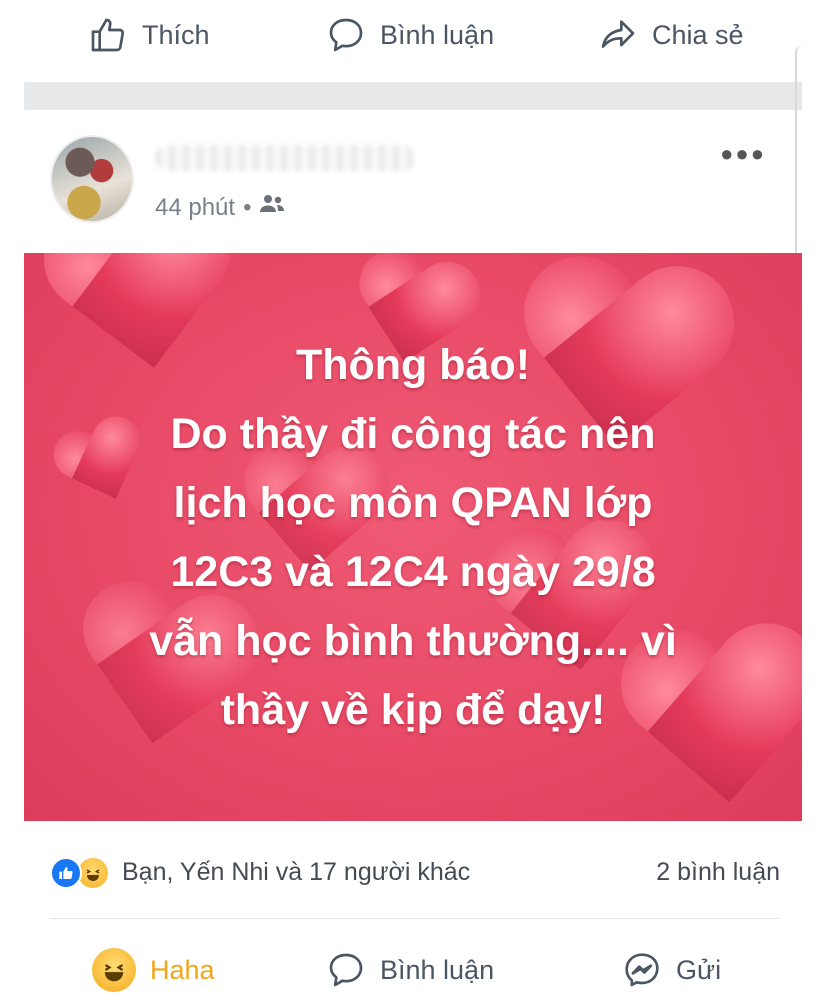  Describe the element at coordinates (272, 207) in the screenshot. I see `friends-audience-icon` at that location.